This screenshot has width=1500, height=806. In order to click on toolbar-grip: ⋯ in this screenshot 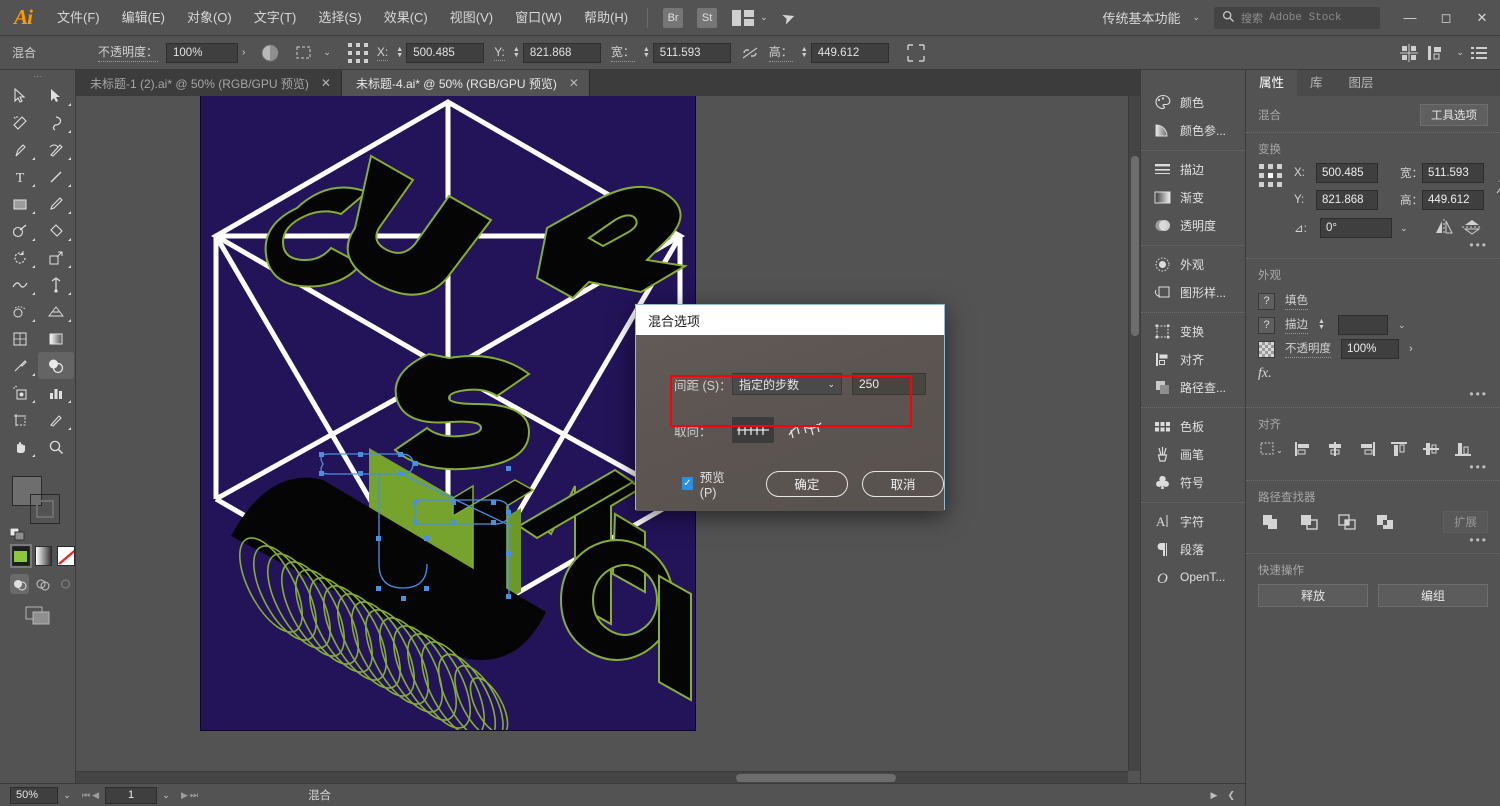, I will do `click(37, 76)`.